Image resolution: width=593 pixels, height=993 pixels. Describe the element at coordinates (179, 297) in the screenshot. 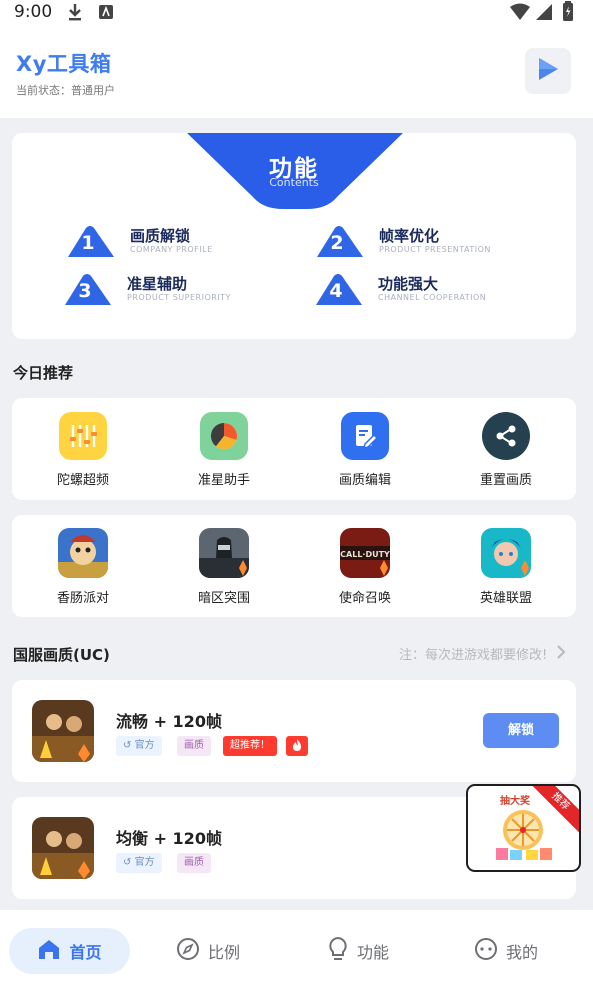

I see `feature-subtitle: PRODUCT SUPERIORITY` at that location.